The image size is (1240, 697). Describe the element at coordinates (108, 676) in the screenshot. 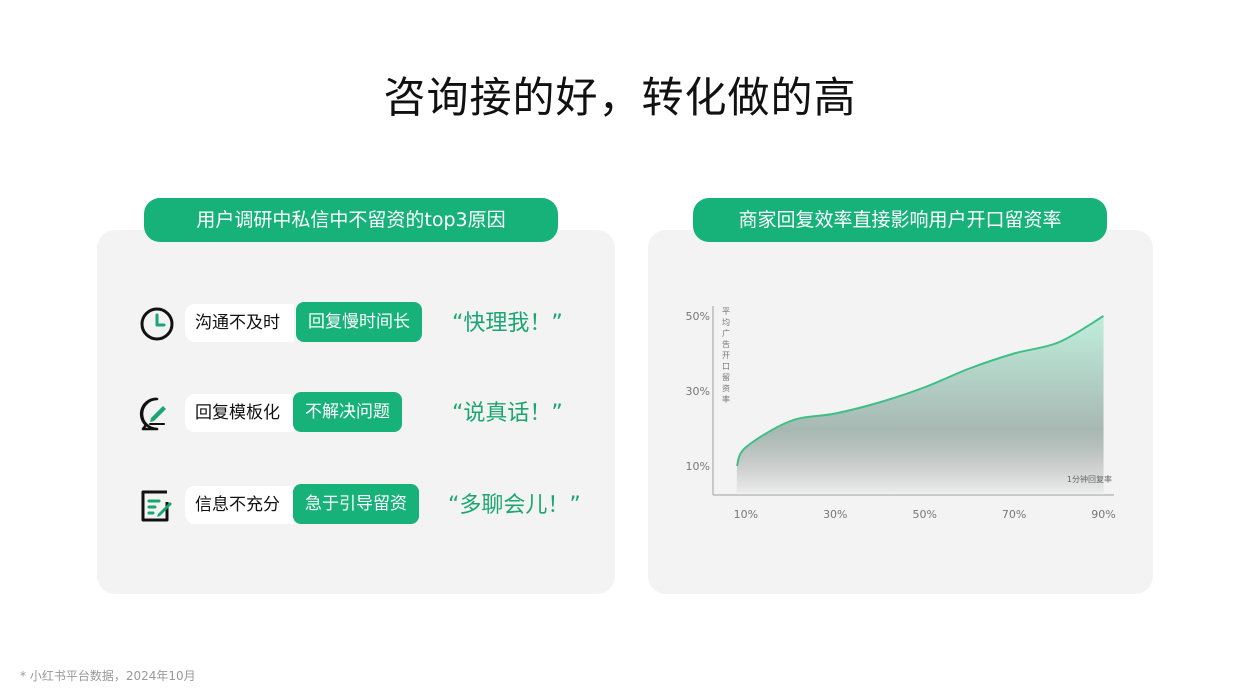

I see `footnote: * 小红书平台数据，2024年10月` at that location.